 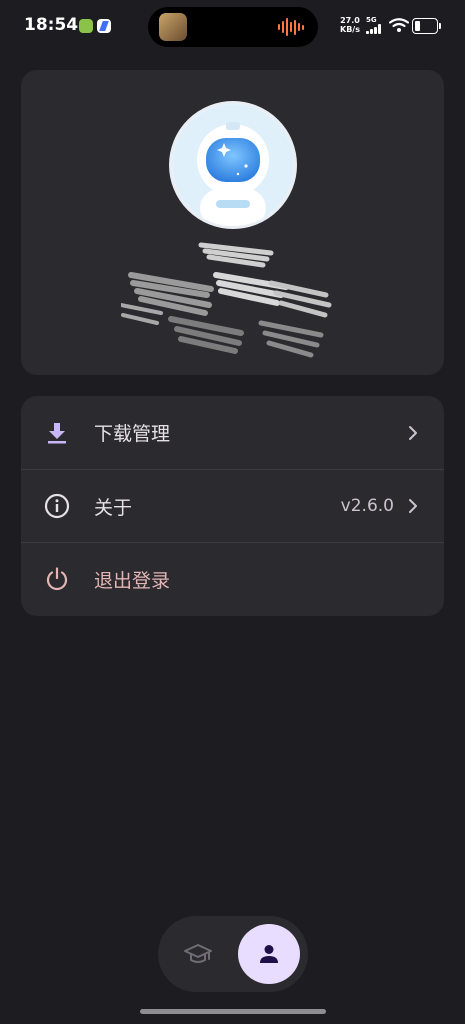 What do you see at coordinates (113, 507) in the screenshot?
I see `menu-item-label: 关于` at bounding box center [113, 507].